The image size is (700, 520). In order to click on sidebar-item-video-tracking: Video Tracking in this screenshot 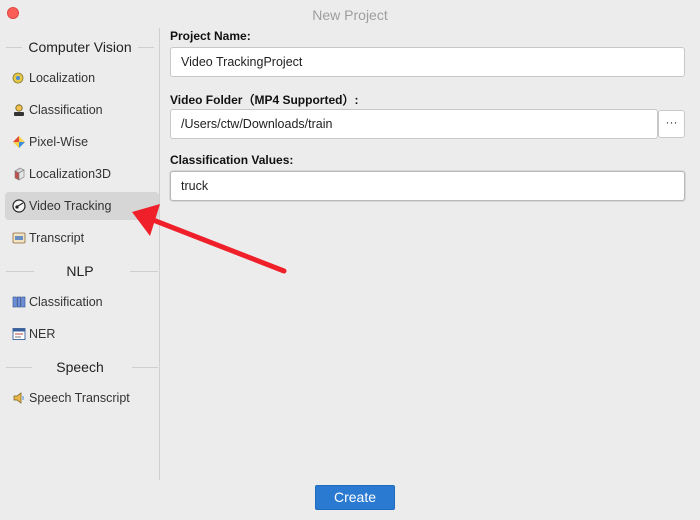, I will do `click(82, 206)`.